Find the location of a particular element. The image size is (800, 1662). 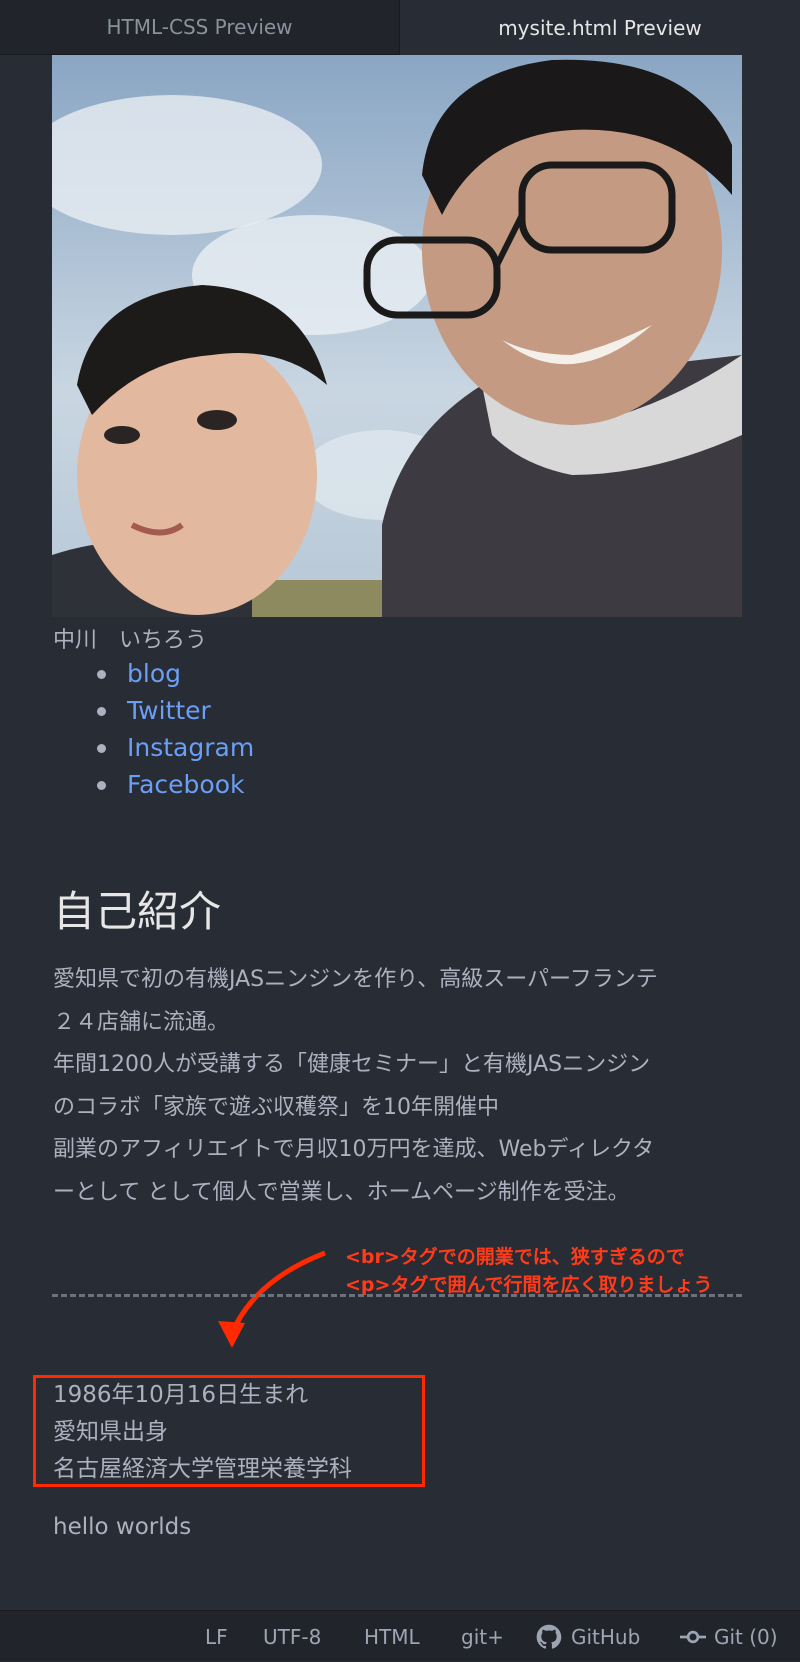

list-item: blog is located at coordinates (175, 673).